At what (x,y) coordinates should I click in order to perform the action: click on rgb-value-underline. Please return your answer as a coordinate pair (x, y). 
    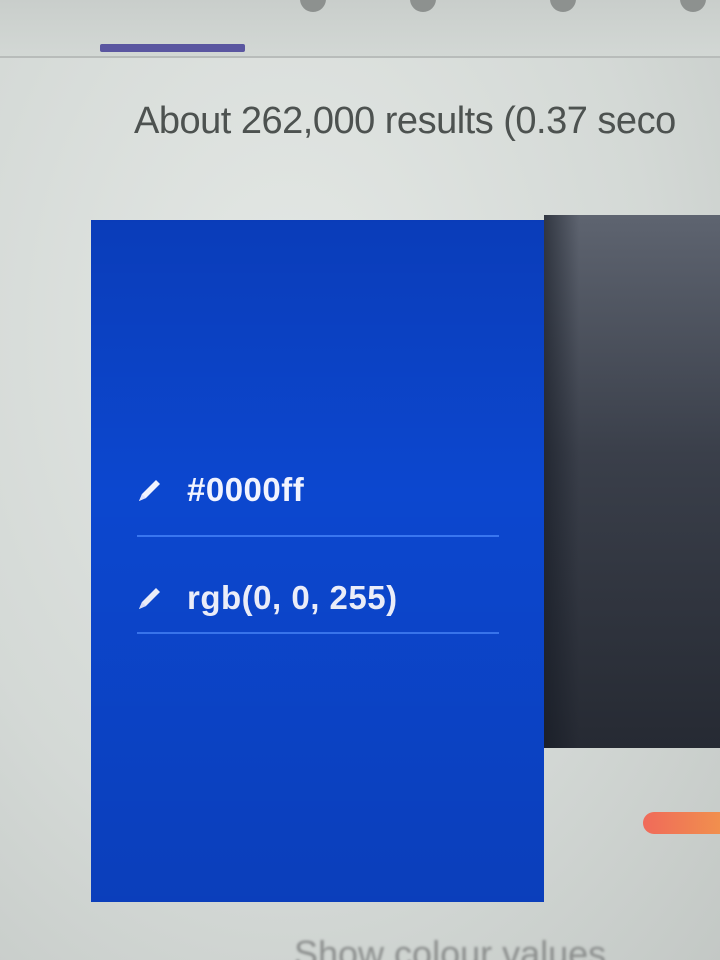
    Looking at the image, I should click on (318, 633).